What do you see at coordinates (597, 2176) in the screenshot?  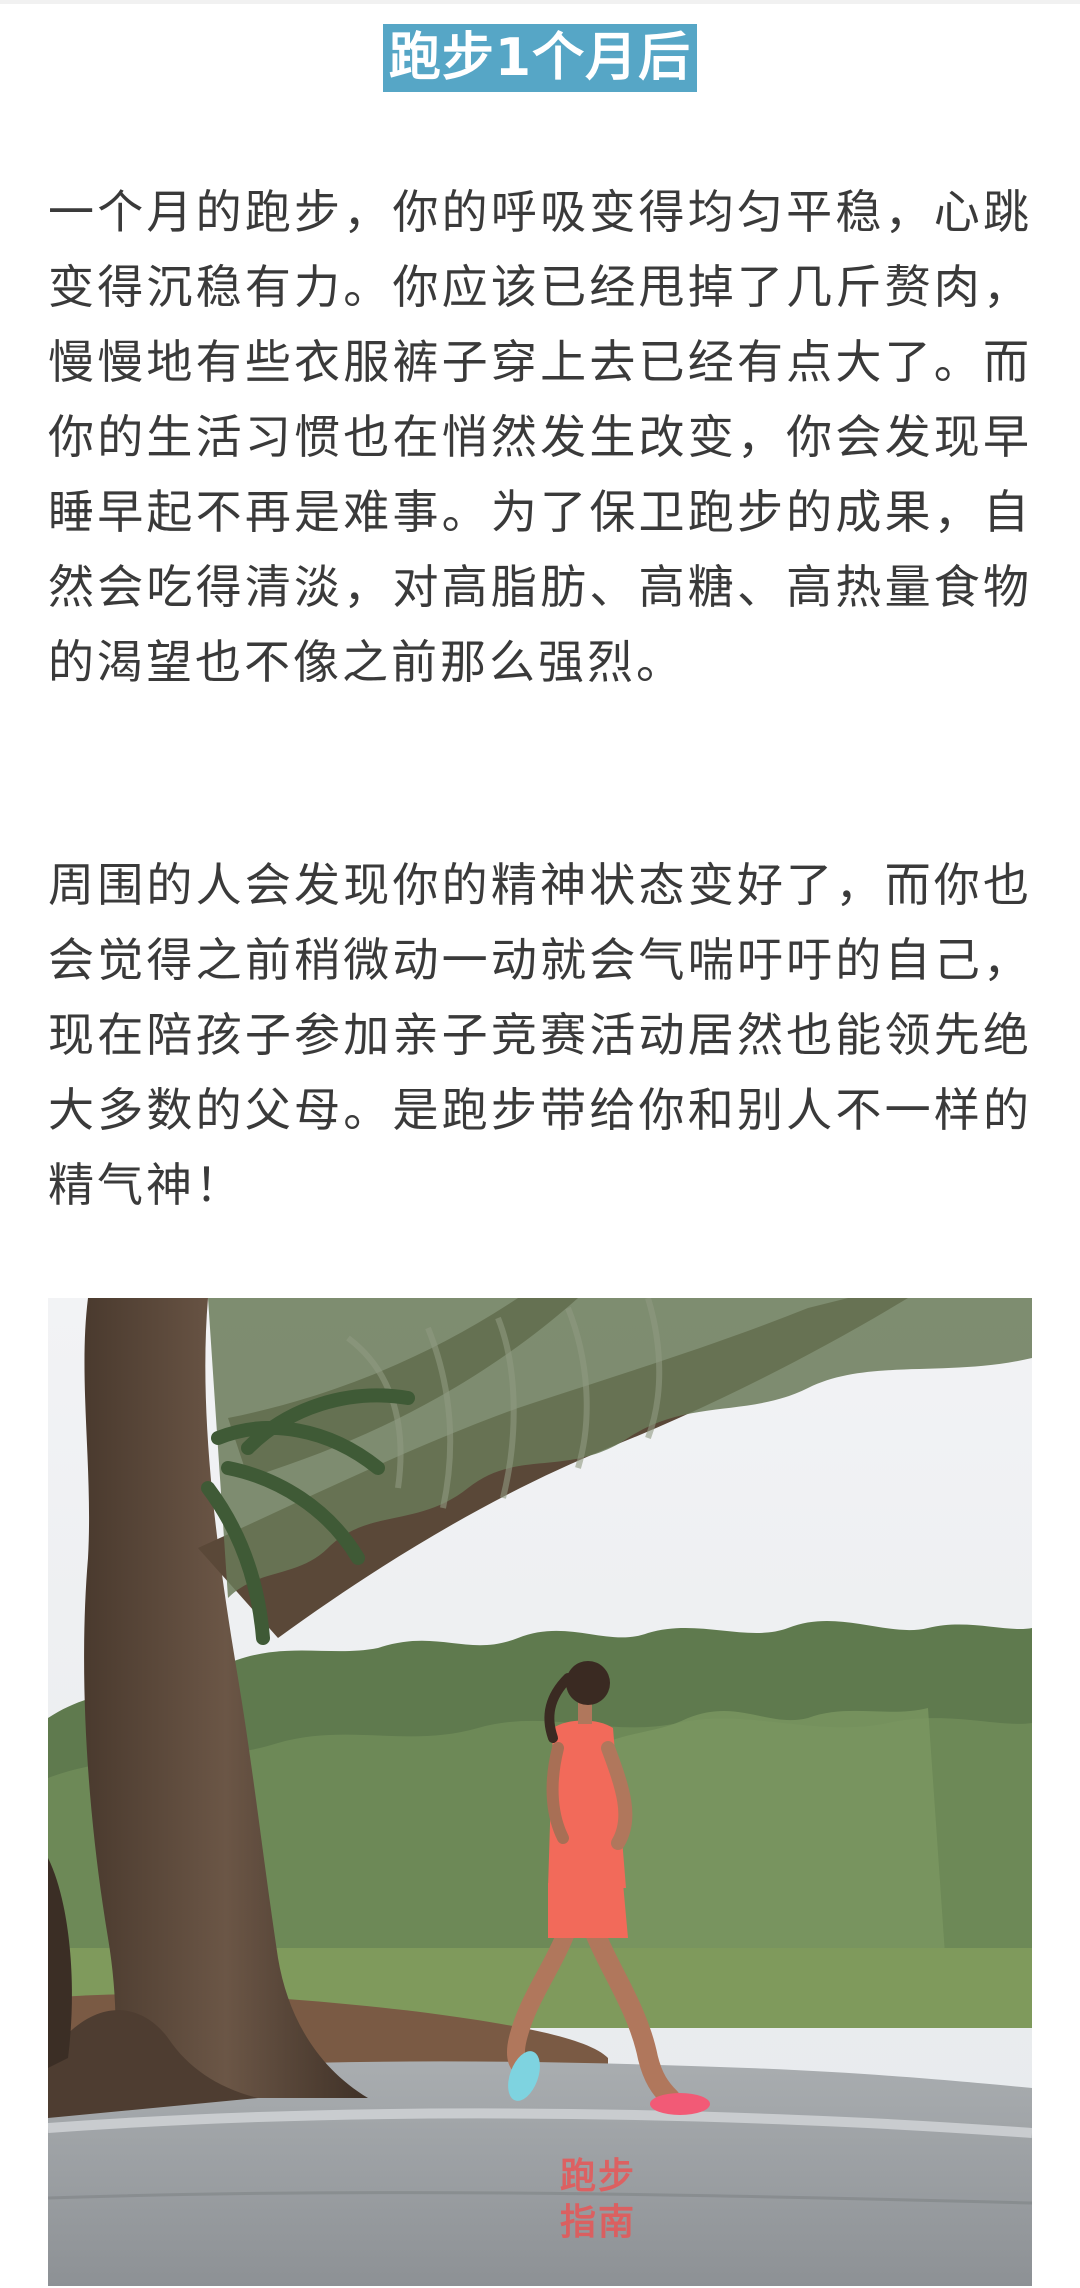 I see `watermark-line: 跑步` at bounding box center [597, 2176].